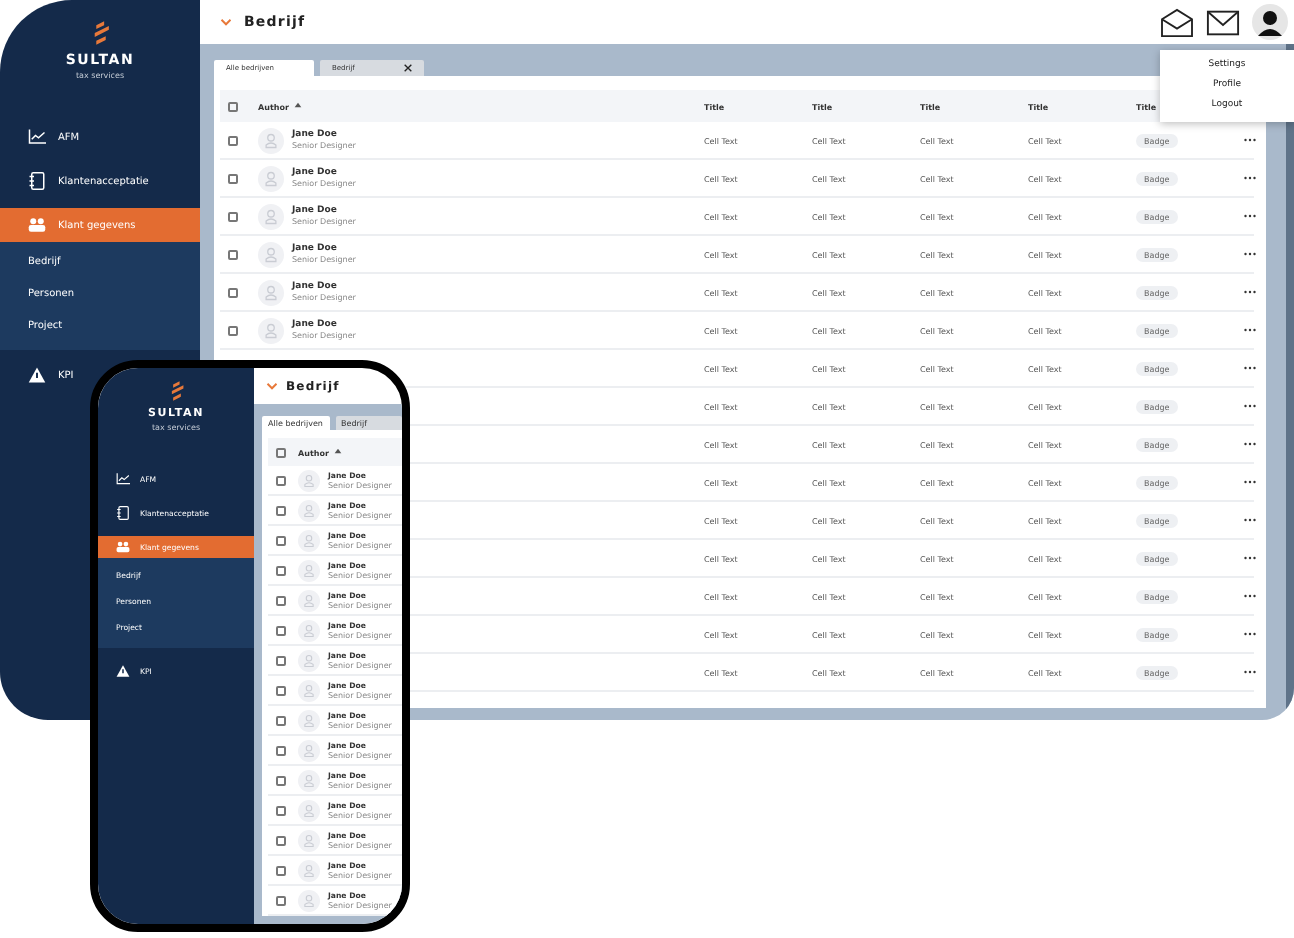 The image size is (1294, 938). Describe the element at coordinates (408, 68) in the screenshot. I see `close-icon` at that location.